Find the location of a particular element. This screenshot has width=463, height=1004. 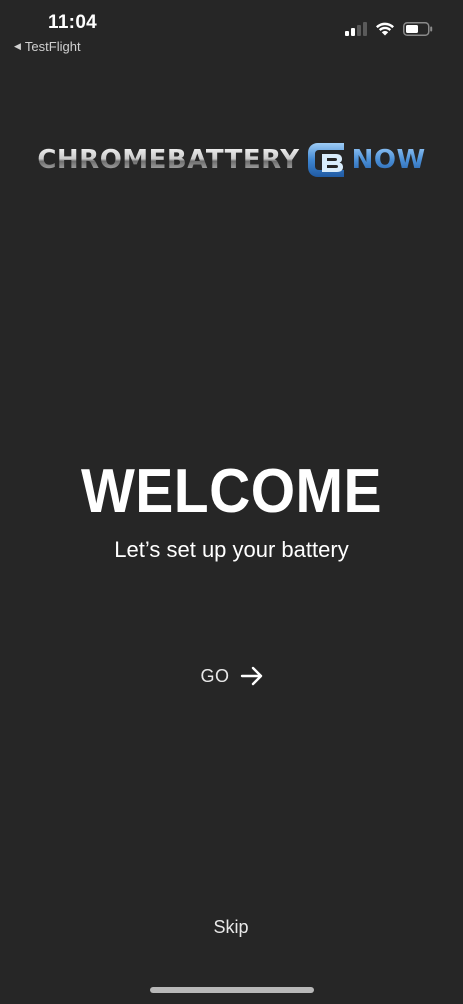

status-icons is located at coordinates (389, 29).